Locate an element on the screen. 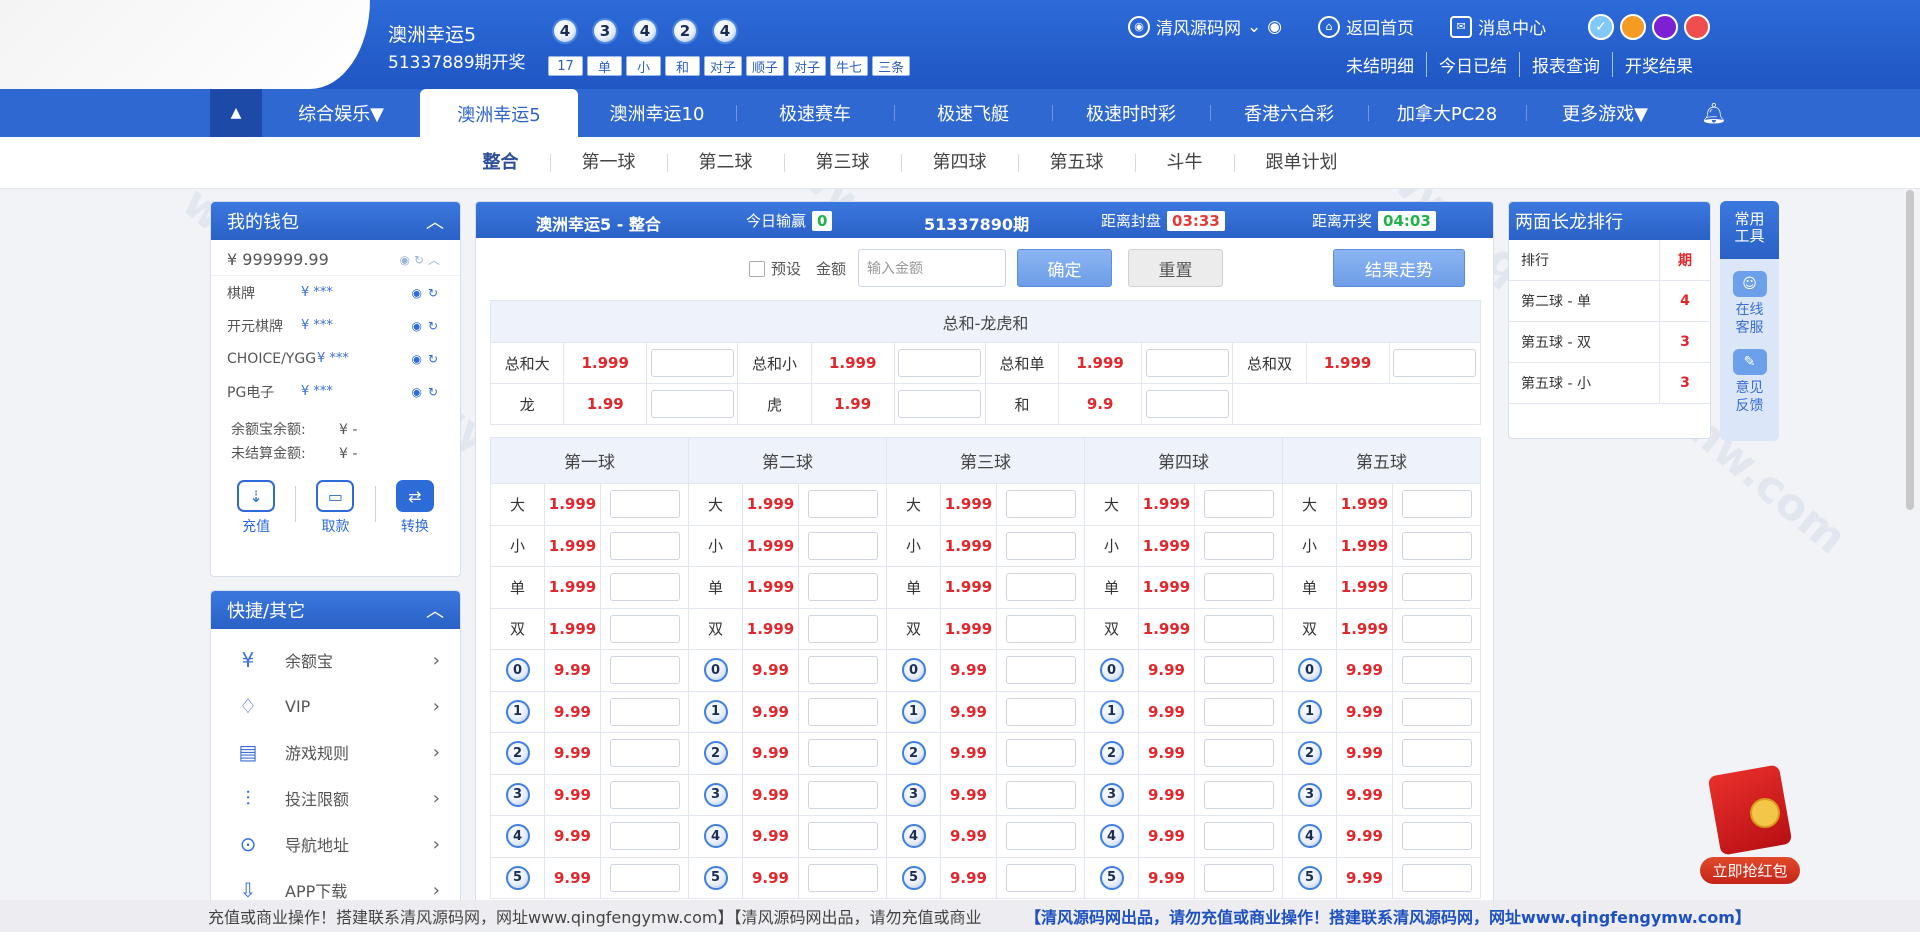 The image size is (1920, 932). quick-item-yuebao: ¥ 余额宝 › is located at coordinates (335, 660).